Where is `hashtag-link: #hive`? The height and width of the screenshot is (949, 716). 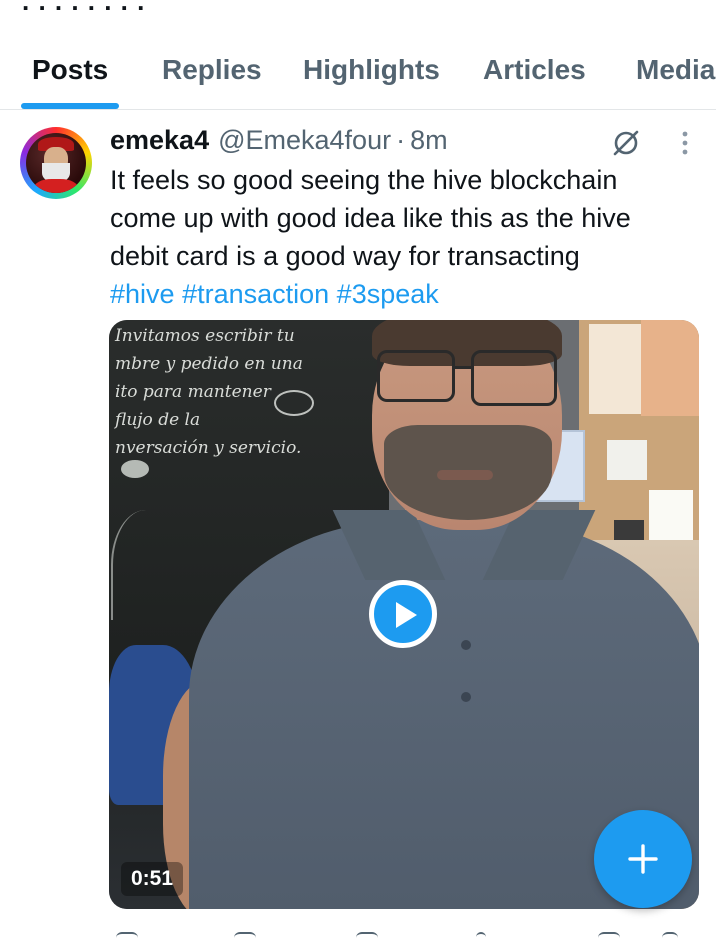
hashtag-link: #hive is located at coordinates (142, 294).